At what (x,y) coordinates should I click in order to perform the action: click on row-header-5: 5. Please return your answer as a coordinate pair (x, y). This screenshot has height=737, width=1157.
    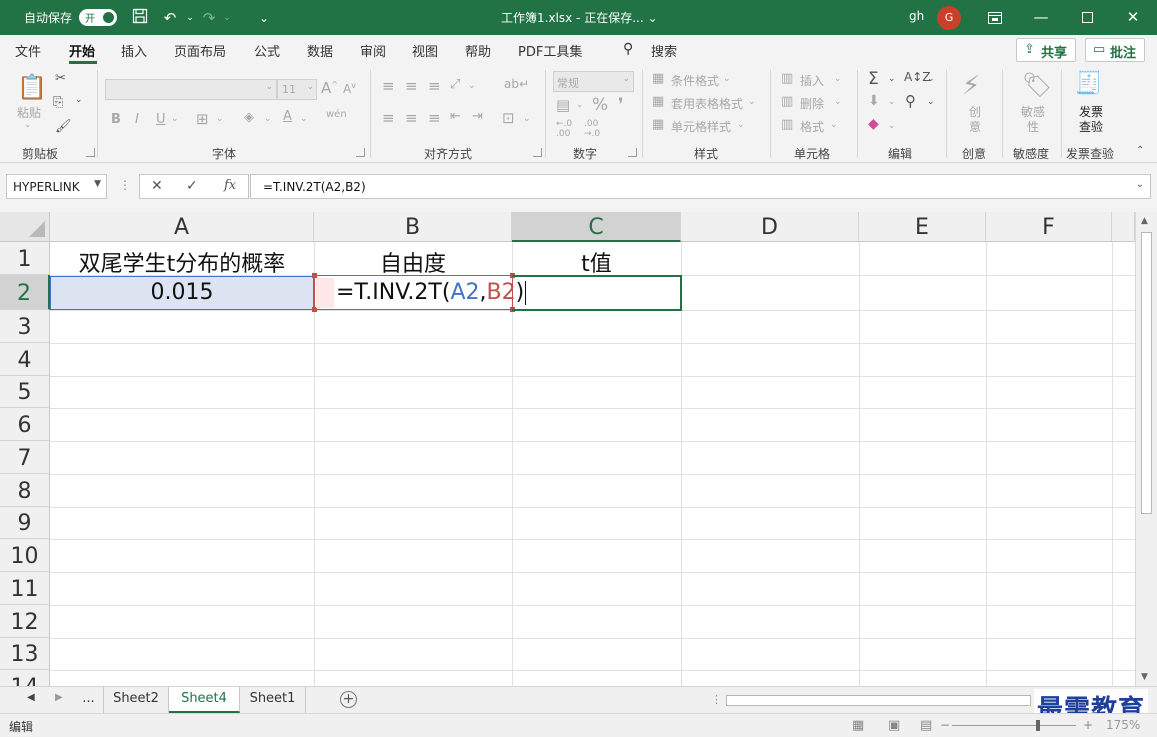
    Looking at the image, I should click on (25, 392).